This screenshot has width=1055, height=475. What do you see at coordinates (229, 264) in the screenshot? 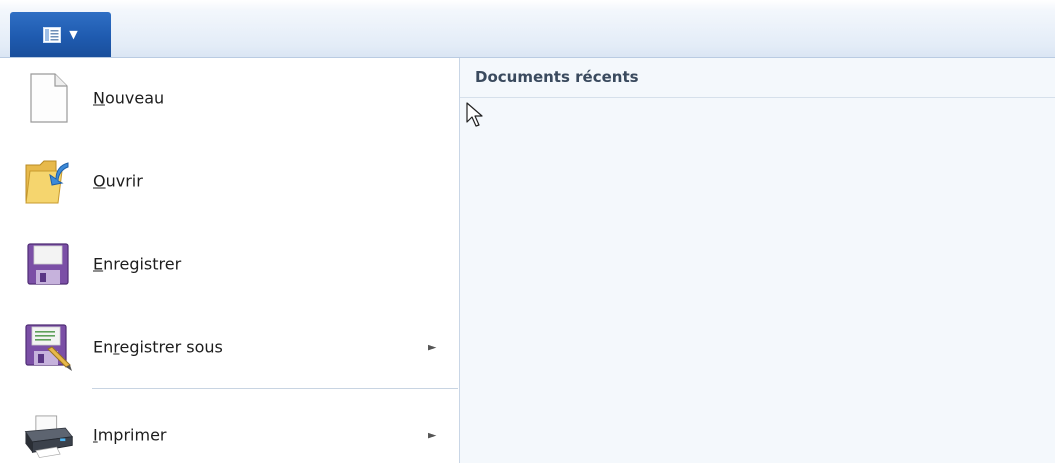
I see `menu-item-save: Enregistrer` at bounding box center [229, 264].